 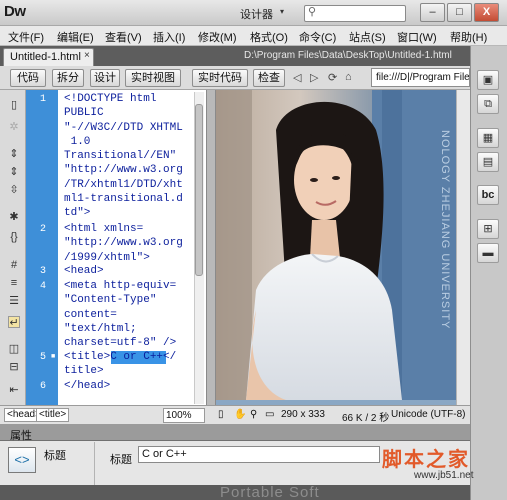 What do you see at coordinates (420, 77) in the screenshot?
I see `address-field: file:///D|/Program Files/` at bounding box center [420, 77].